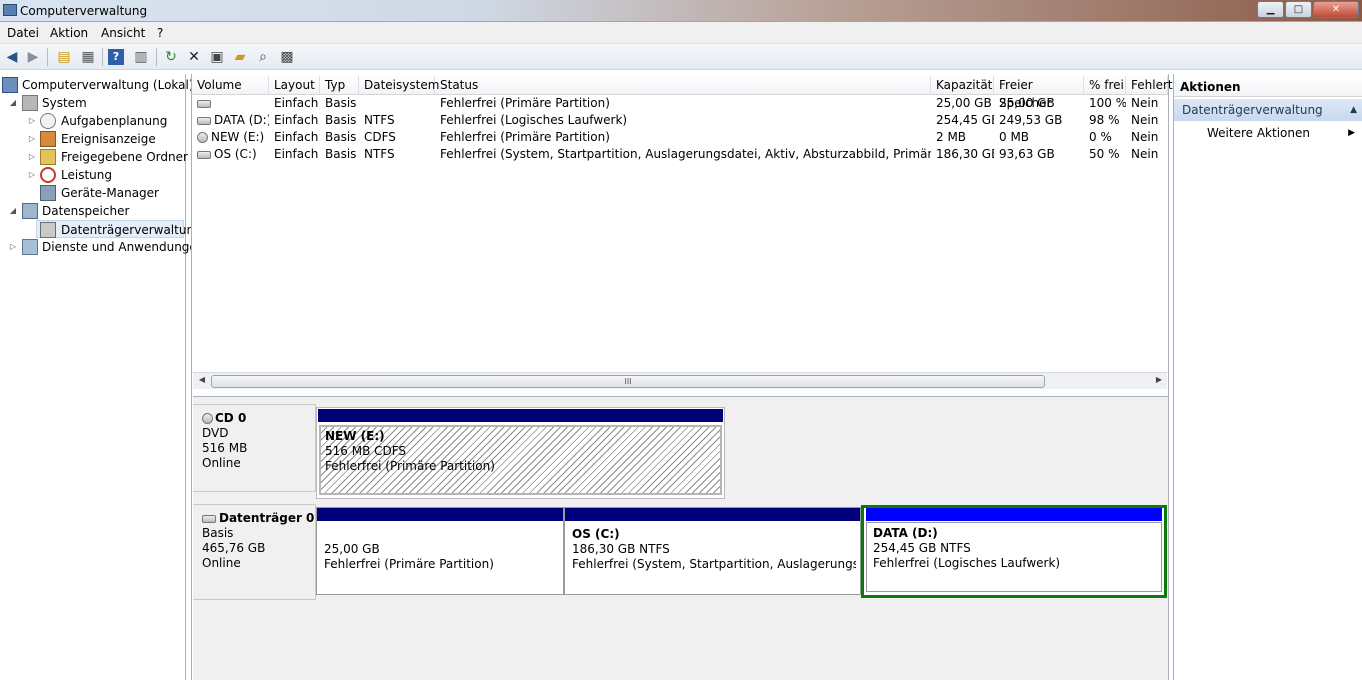 Image resolution: width=1362 pixels, height=680 pixels. What do you see at coordinates (287, 57) in the screenshot?
I see `settings-icon: ▩` at bounding box center [287, 57].